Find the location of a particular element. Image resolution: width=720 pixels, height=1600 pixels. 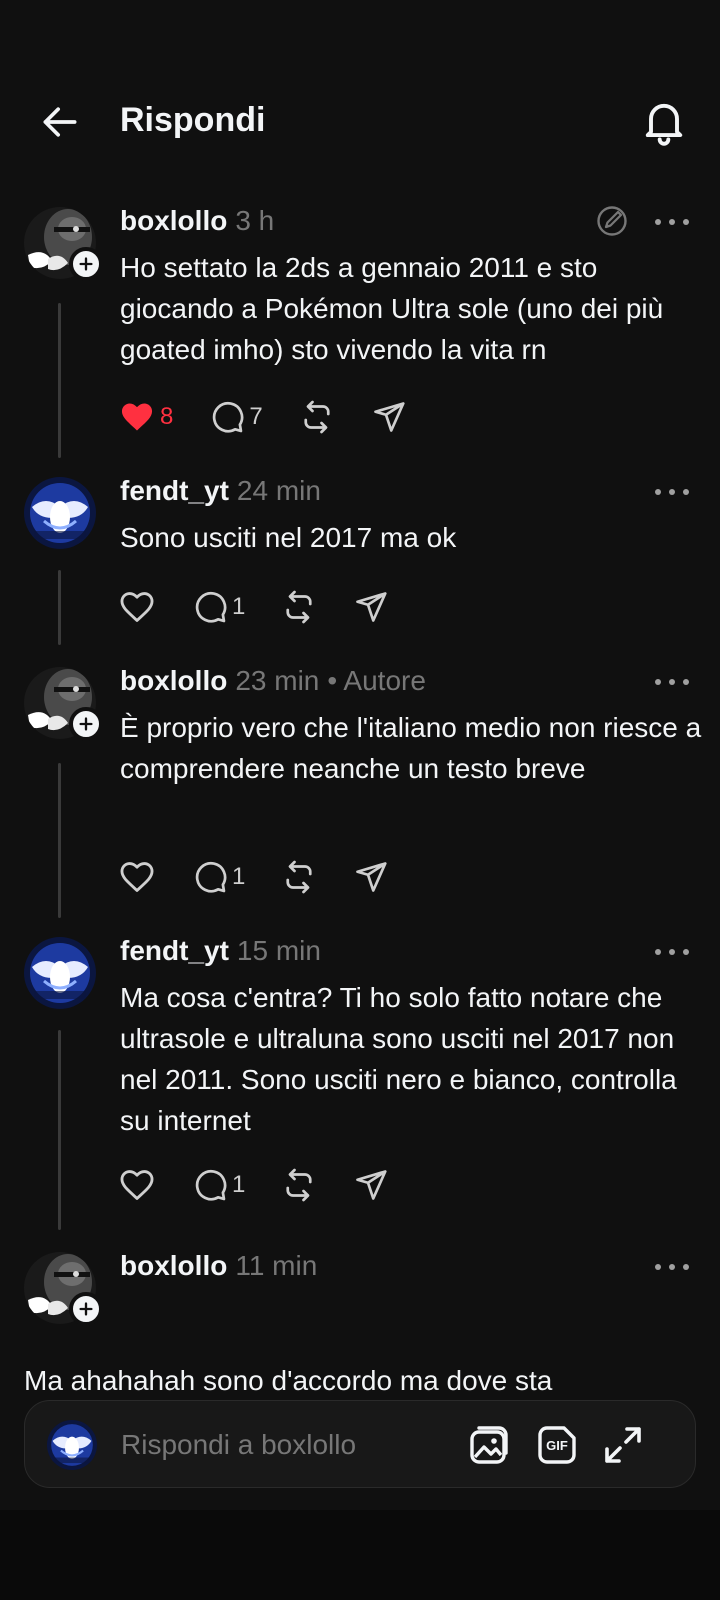

gif-button: GIF is located at coordinates (557, 1445).